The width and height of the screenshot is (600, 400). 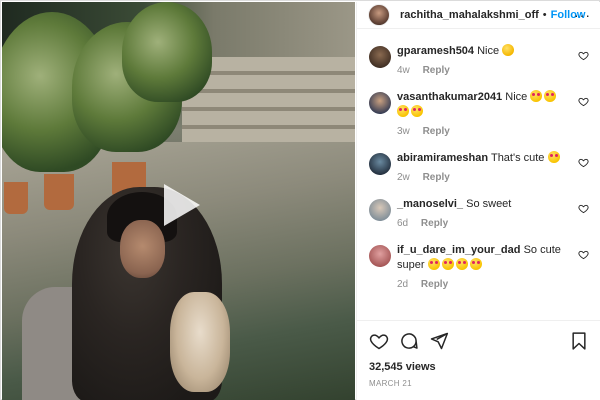 I want to click on commenter-username: if_u_dare_im_your_dad, so click(x=459, y=250).